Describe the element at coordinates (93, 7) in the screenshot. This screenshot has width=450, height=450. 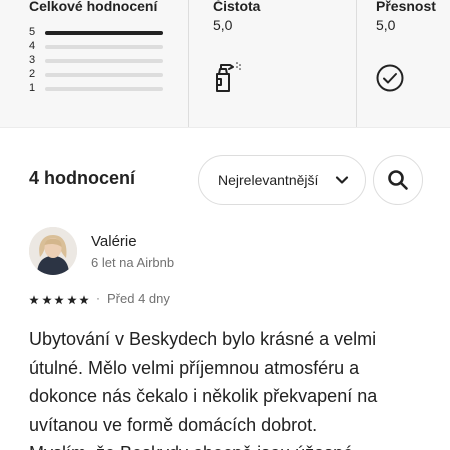
I see `overall-rating-title: Celkové hodnocení` at that location.